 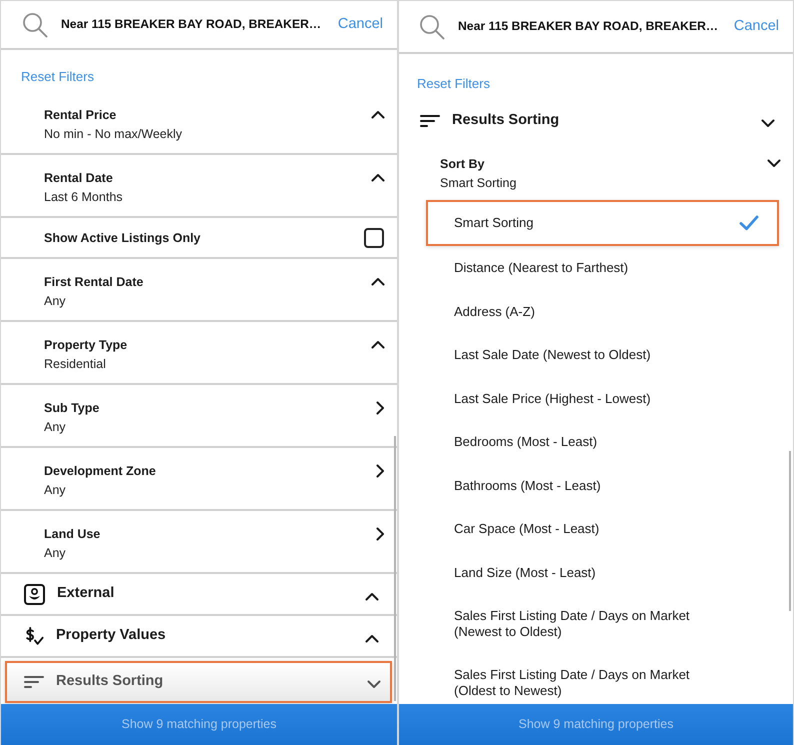 What do you see at coordinates (596, 311) in the screenshot?
I see `sort-option: Address (A-Z)` at bounding box center [596, 311].